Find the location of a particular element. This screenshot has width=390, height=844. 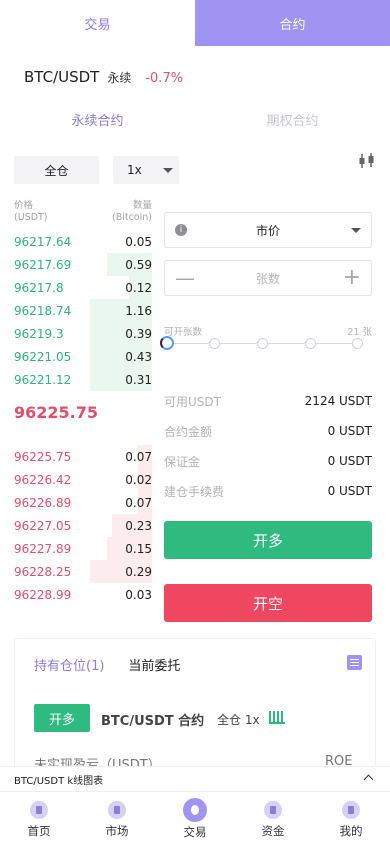

bid-qty: 0.02 is located at coordinates (138, 479).